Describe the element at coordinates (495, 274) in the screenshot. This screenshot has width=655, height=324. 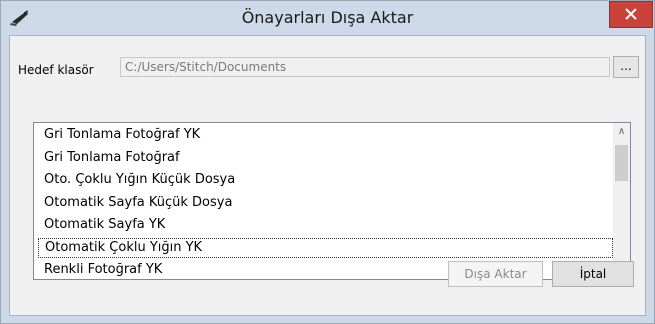
I see `export-button: Dışa Aktar` at that location.